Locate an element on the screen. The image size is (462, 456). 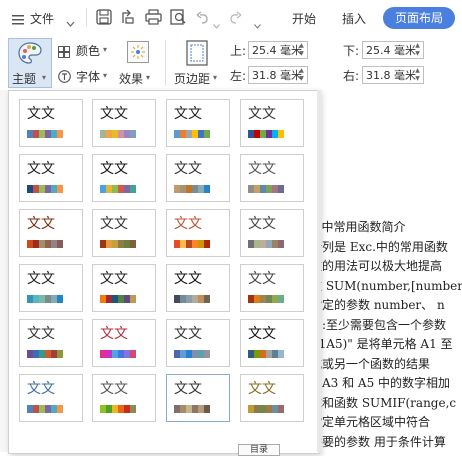
scrollbar is located at coordinates (319, 271).